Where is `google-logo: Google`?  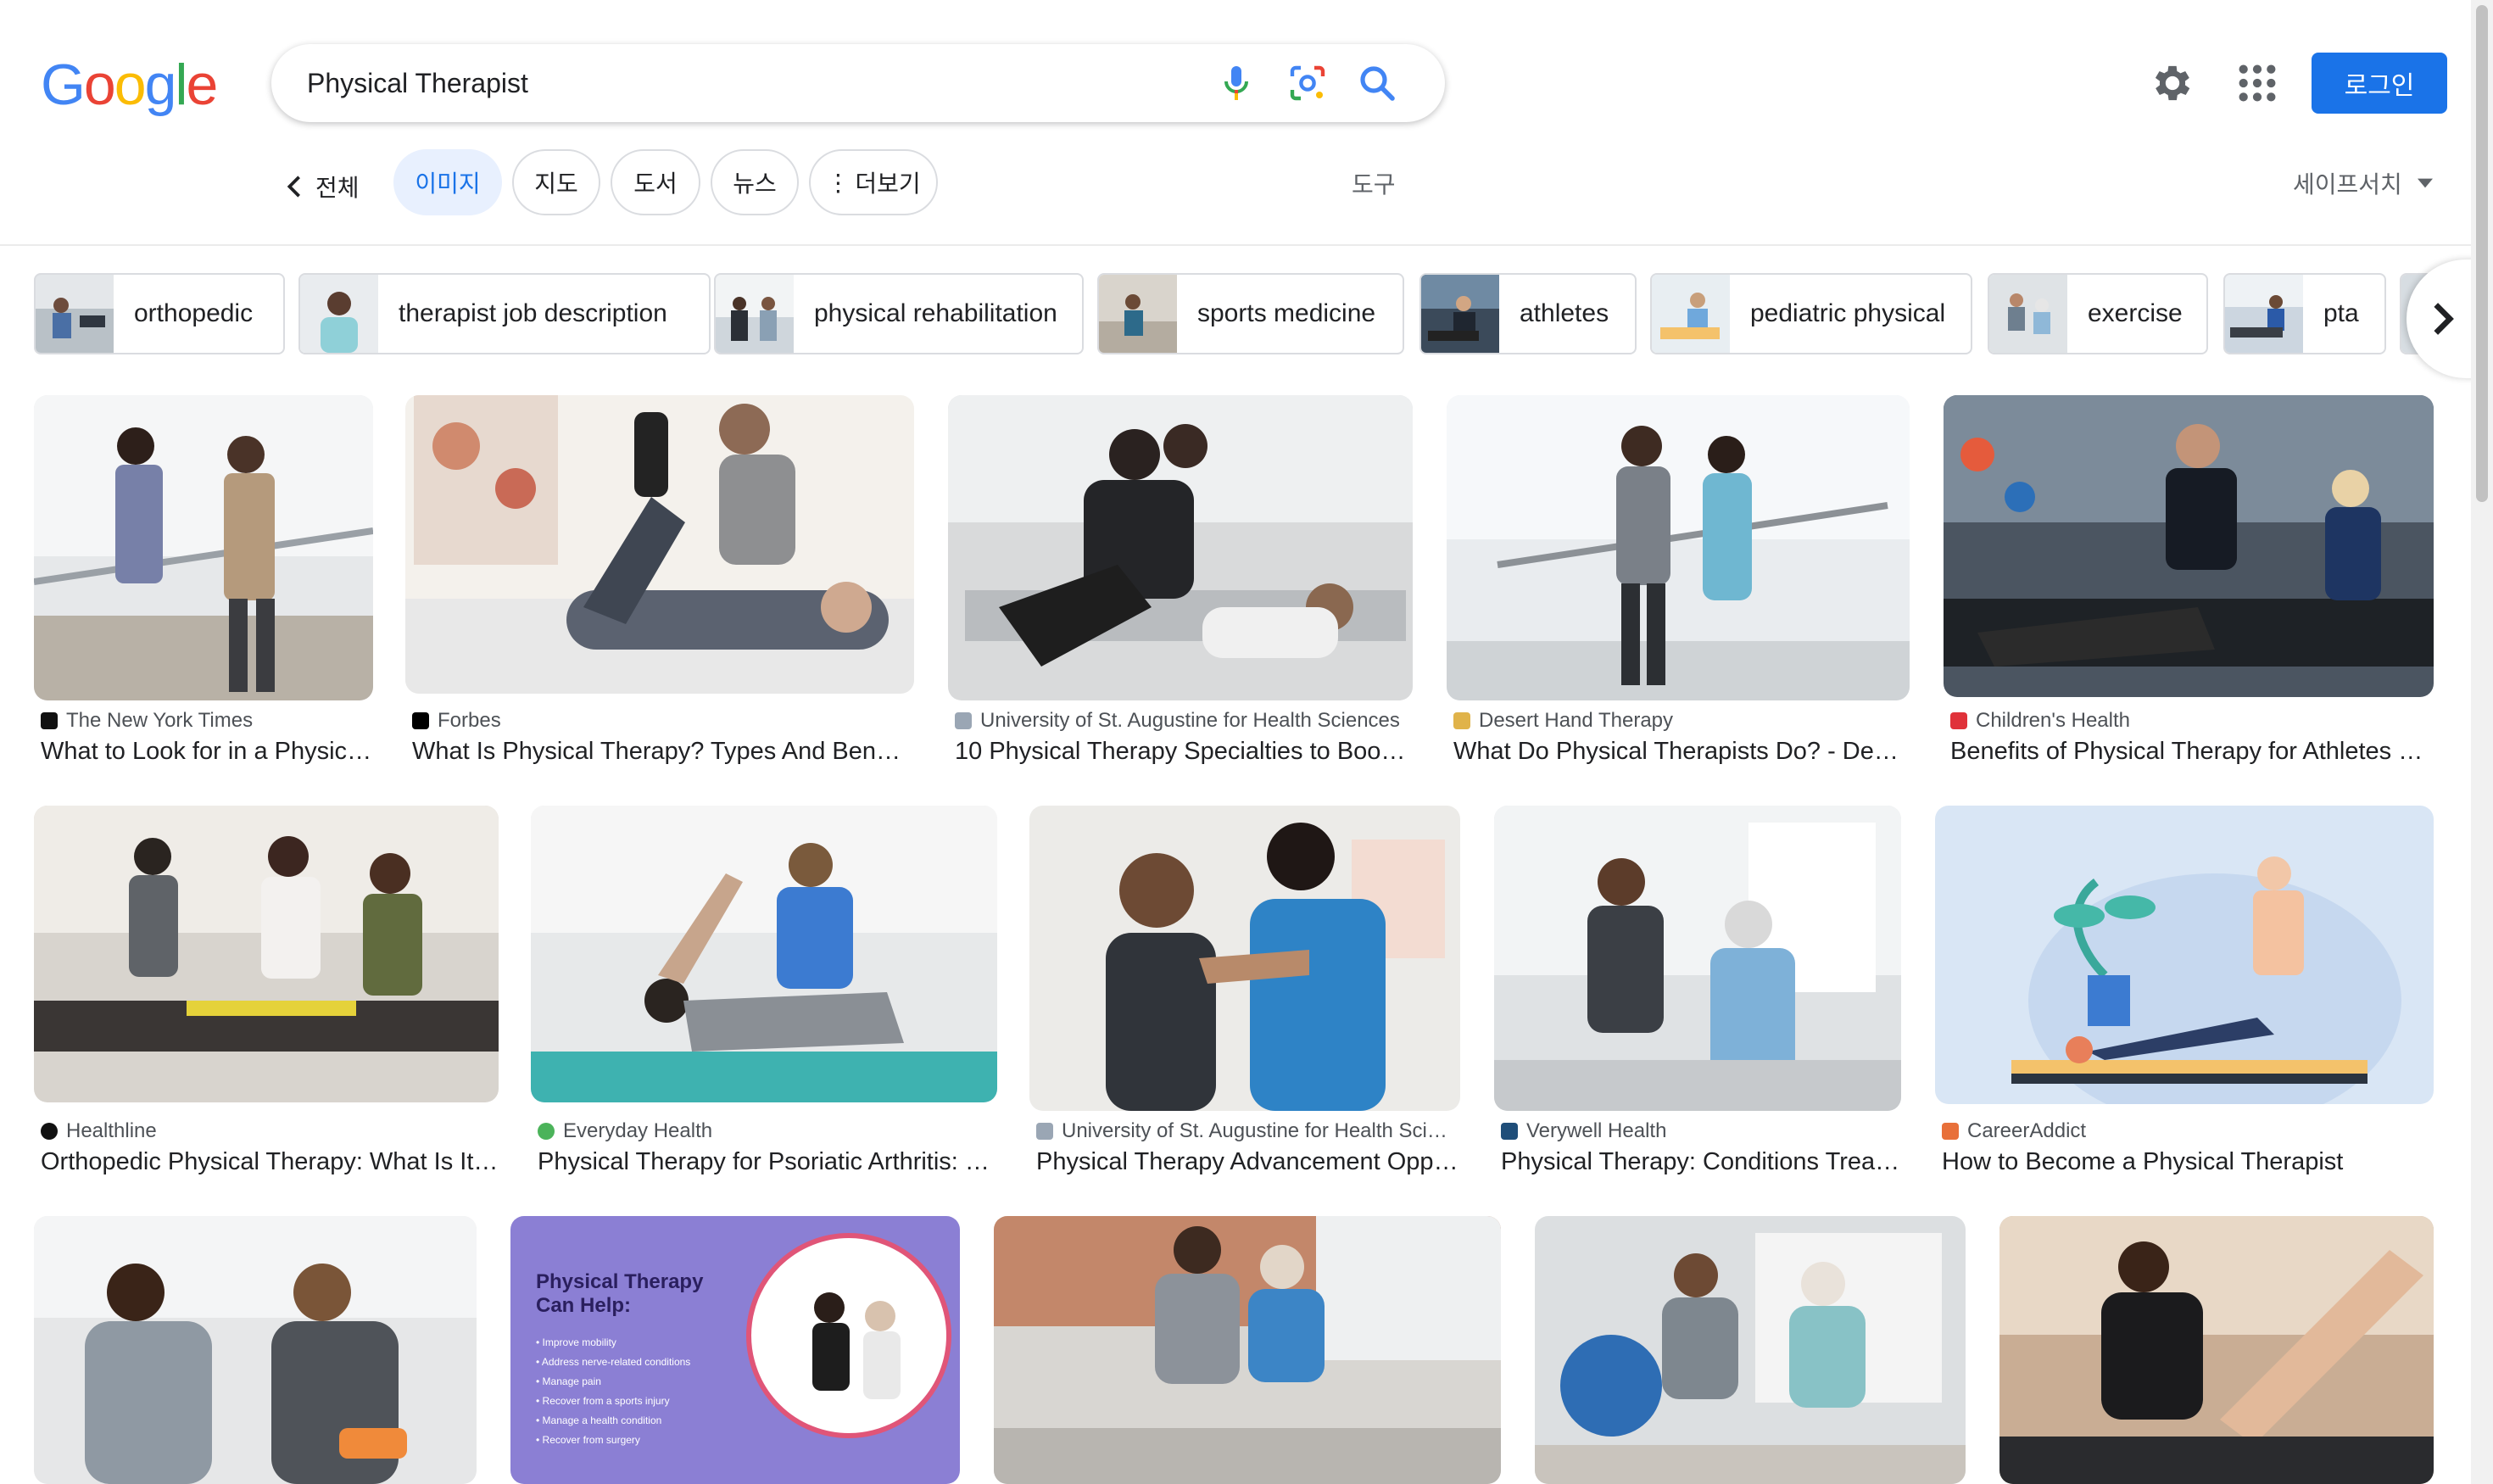 google-logo: Google is located at coordinates (129, 85).